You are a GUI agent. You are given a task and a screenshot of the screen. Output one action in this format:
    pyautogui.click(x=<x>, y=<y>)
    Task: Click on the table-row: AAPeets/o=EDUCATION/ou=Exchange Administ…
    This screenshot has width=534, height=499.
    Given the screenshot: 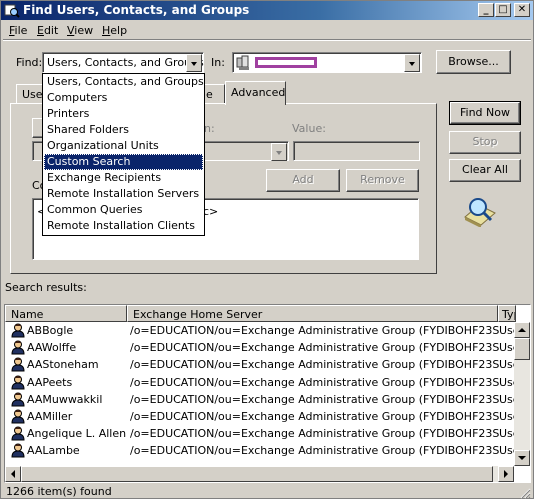 What is the action you would take?
    pyautogui.click(x=260, y=382)
    